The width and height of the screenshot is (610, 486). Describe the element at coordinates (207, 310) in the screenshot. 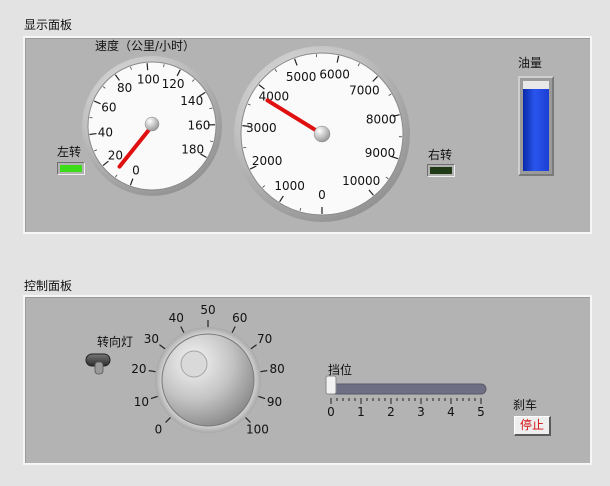

I see `knob-tick-label: 50` at that location.